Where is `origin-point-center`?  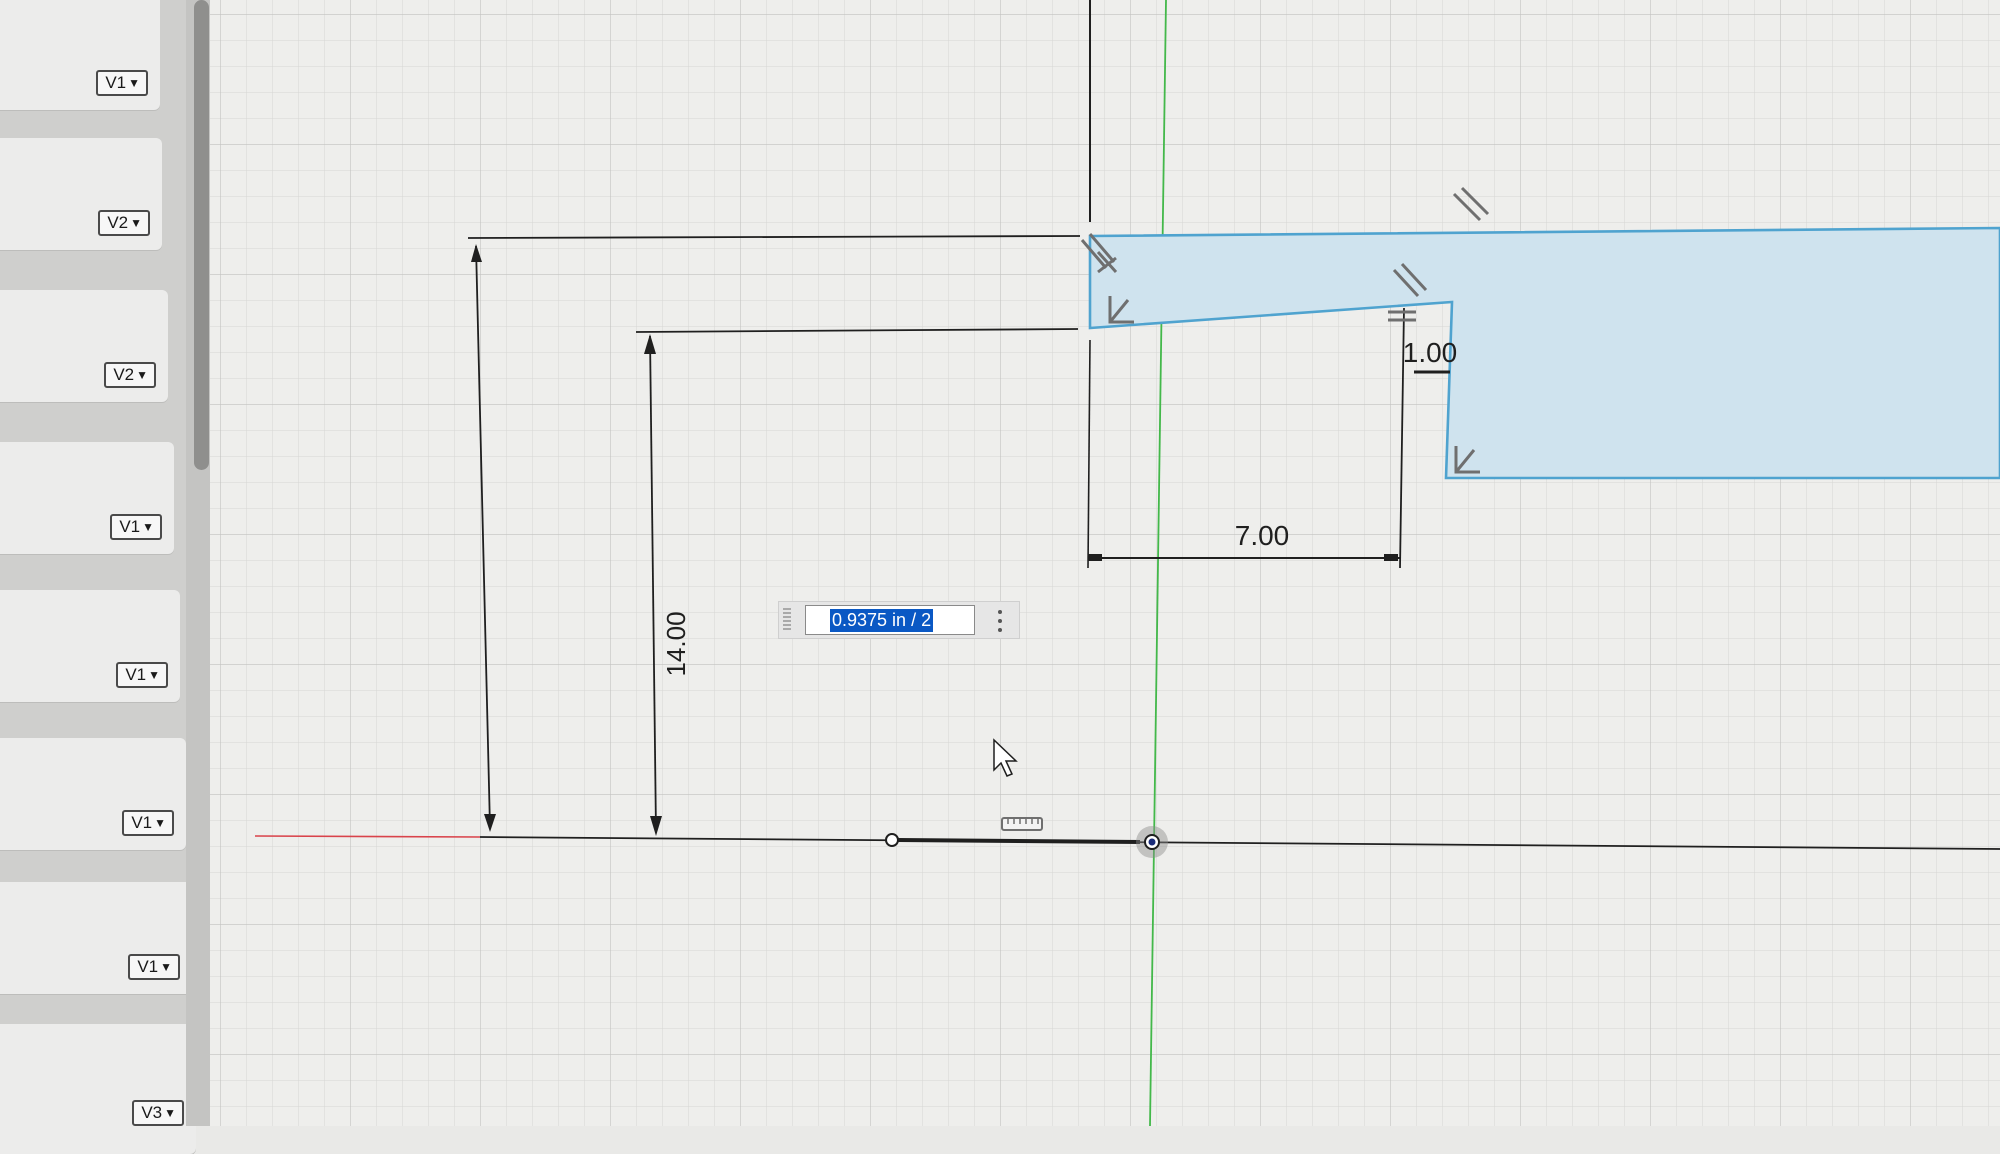 origin-point-center is located at coordinates (1152, 842).